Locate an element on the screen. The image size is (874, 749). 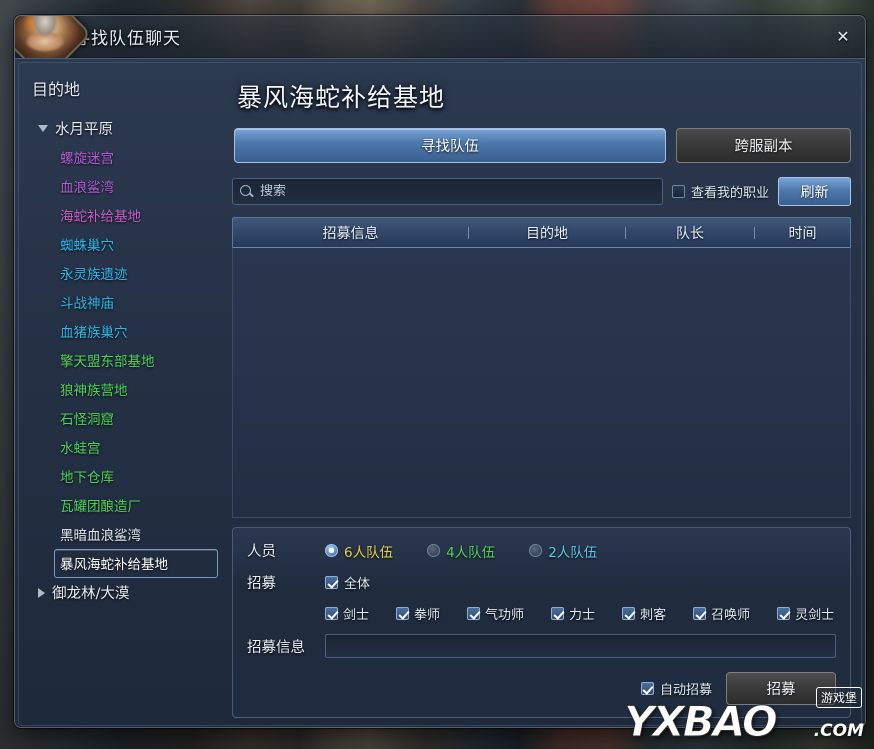
results-table-header: 招募信息 目的地 队长 时间 is located at coordinates (541, 232).